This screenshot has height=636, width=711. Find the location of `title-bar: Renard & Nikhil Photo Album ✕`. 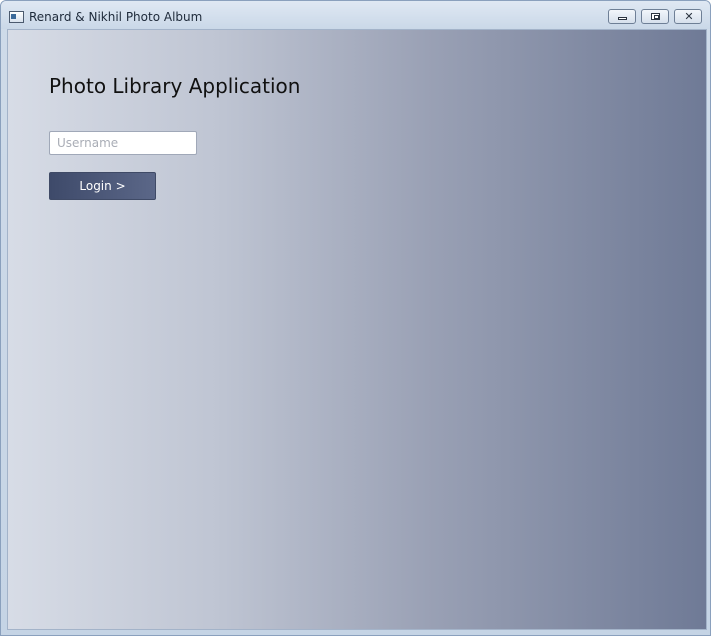

title-bar: Renard & Nikhil Photo Album ✕ is located at coordinates (355, 15).